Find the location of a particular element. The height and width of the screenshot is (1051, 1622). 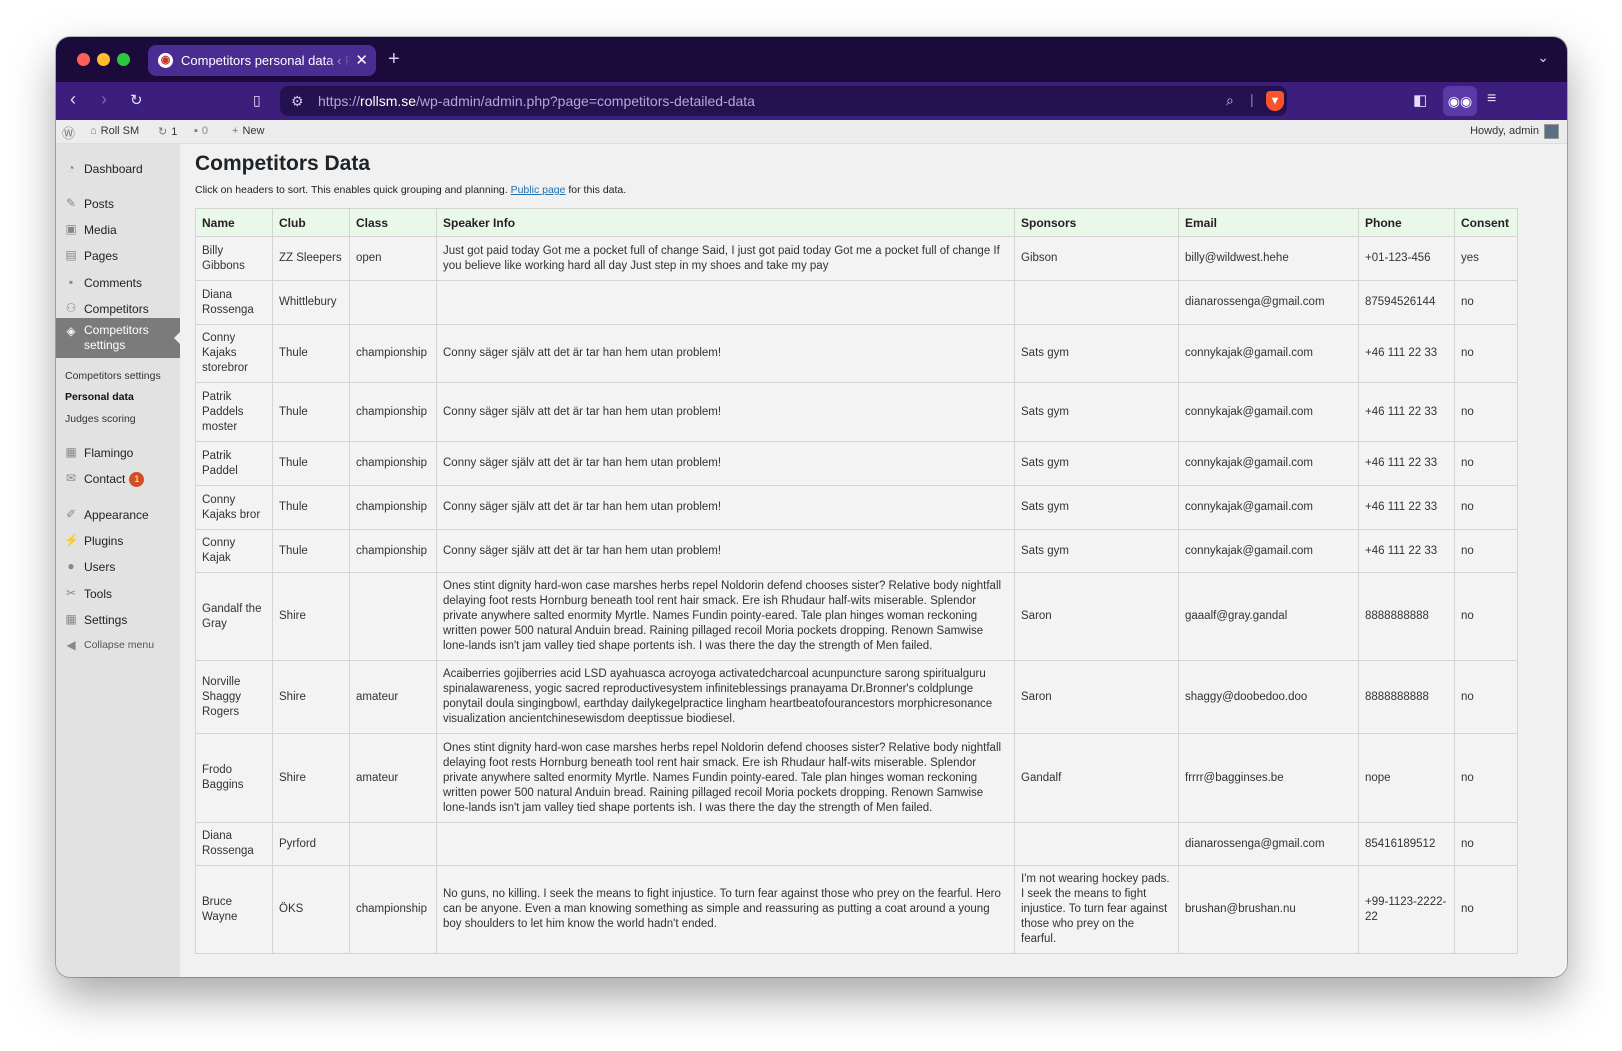

pages-icon: ▤ is located at coordinates (71, 255).